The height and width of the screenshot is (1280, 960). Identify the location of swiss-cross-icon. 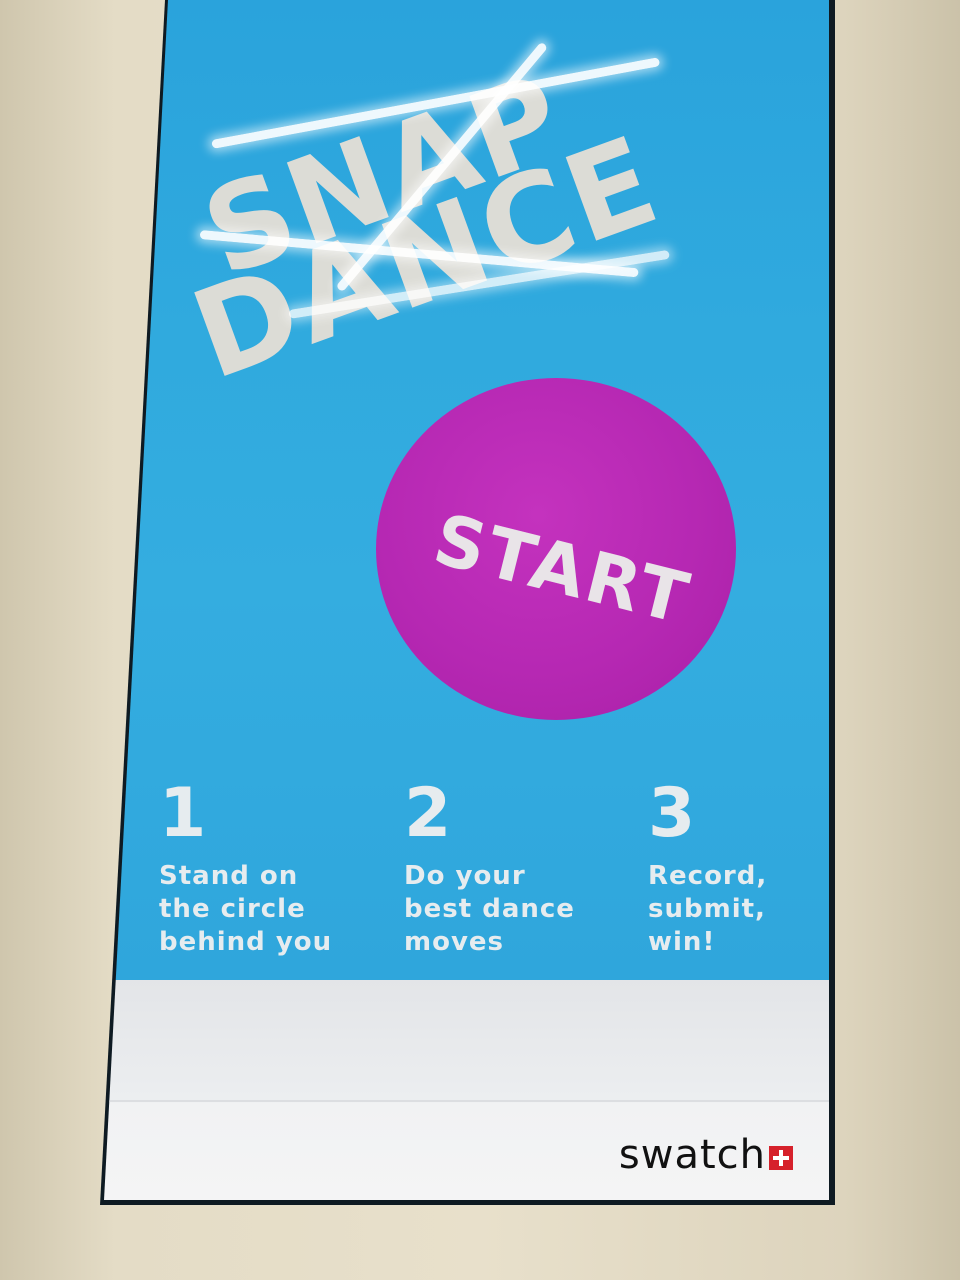
(781, 1158).